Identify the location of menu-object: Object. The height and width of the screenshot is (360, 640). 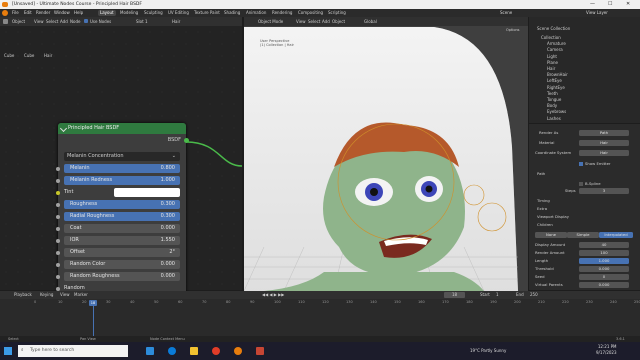
(338, 21).